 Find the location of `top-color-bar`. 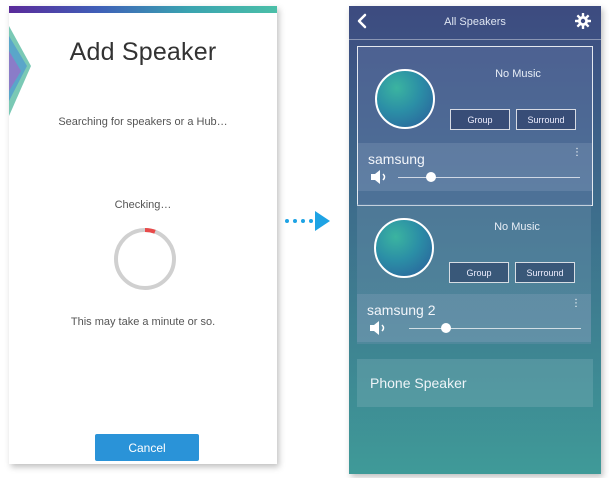

top-color-bar is located at coordinates (143, 9).